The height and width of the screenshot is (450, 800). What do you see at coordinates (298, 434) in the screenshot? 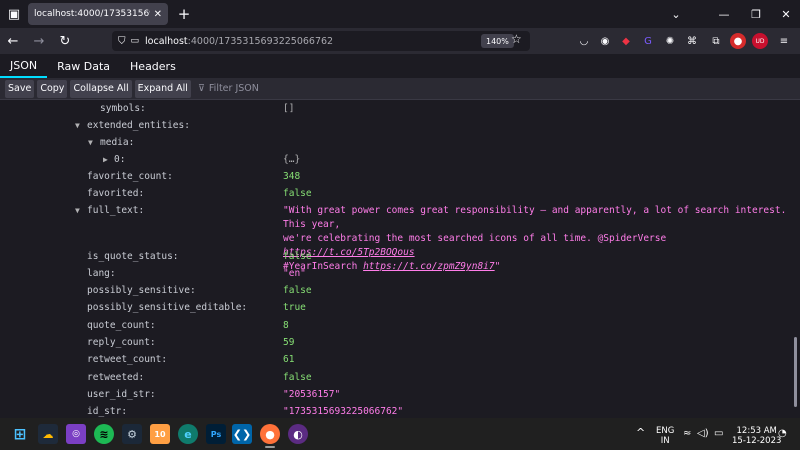
I see `app-icon-owl: ◐` at bounding box center [298, 434].